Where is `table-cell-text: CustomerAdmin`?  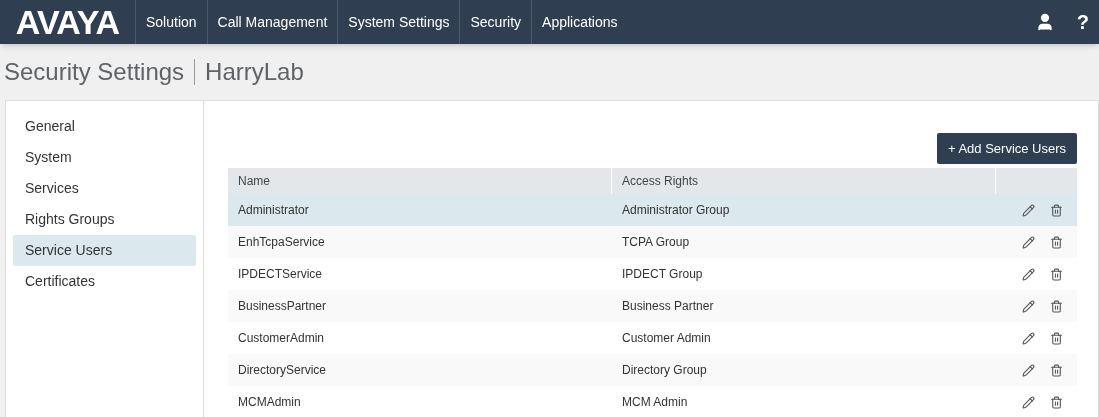
table-cell-text: CustomerAdmin is located at coordinates (281, 338).